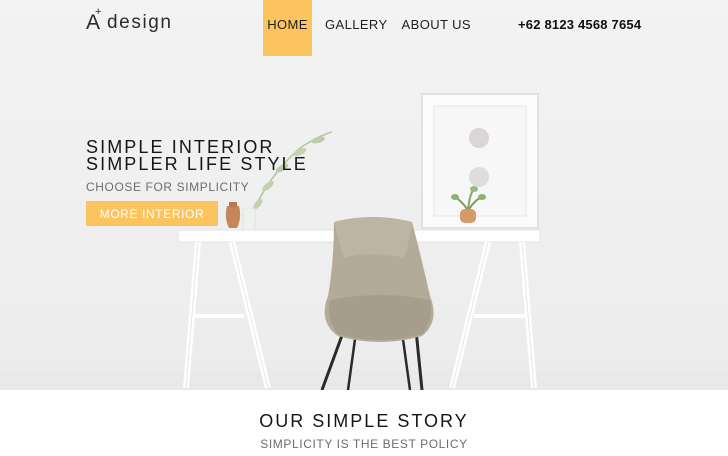  Describe the element at coordinates (287, 28) in the screenshot. I see `nav-item-home: HOME` at that location.